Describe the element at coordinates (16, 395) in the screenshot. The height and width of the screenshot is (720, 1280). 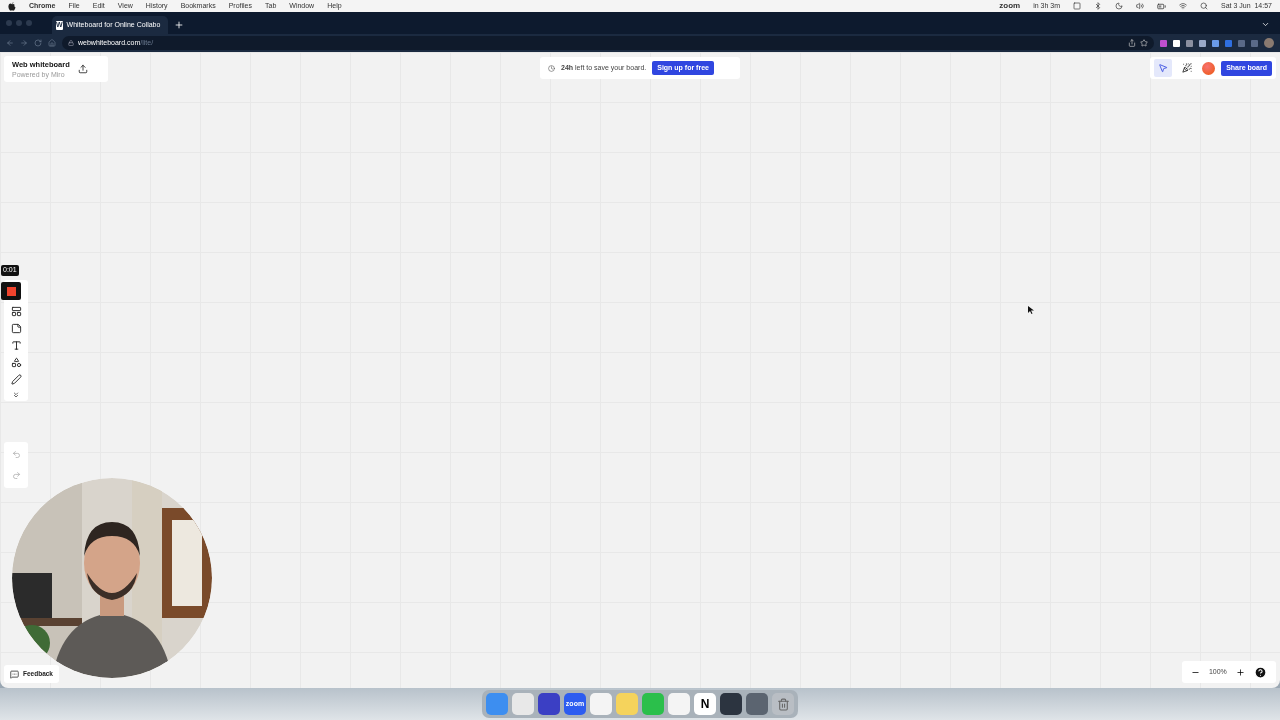
I see `more-tools-button` at that location.